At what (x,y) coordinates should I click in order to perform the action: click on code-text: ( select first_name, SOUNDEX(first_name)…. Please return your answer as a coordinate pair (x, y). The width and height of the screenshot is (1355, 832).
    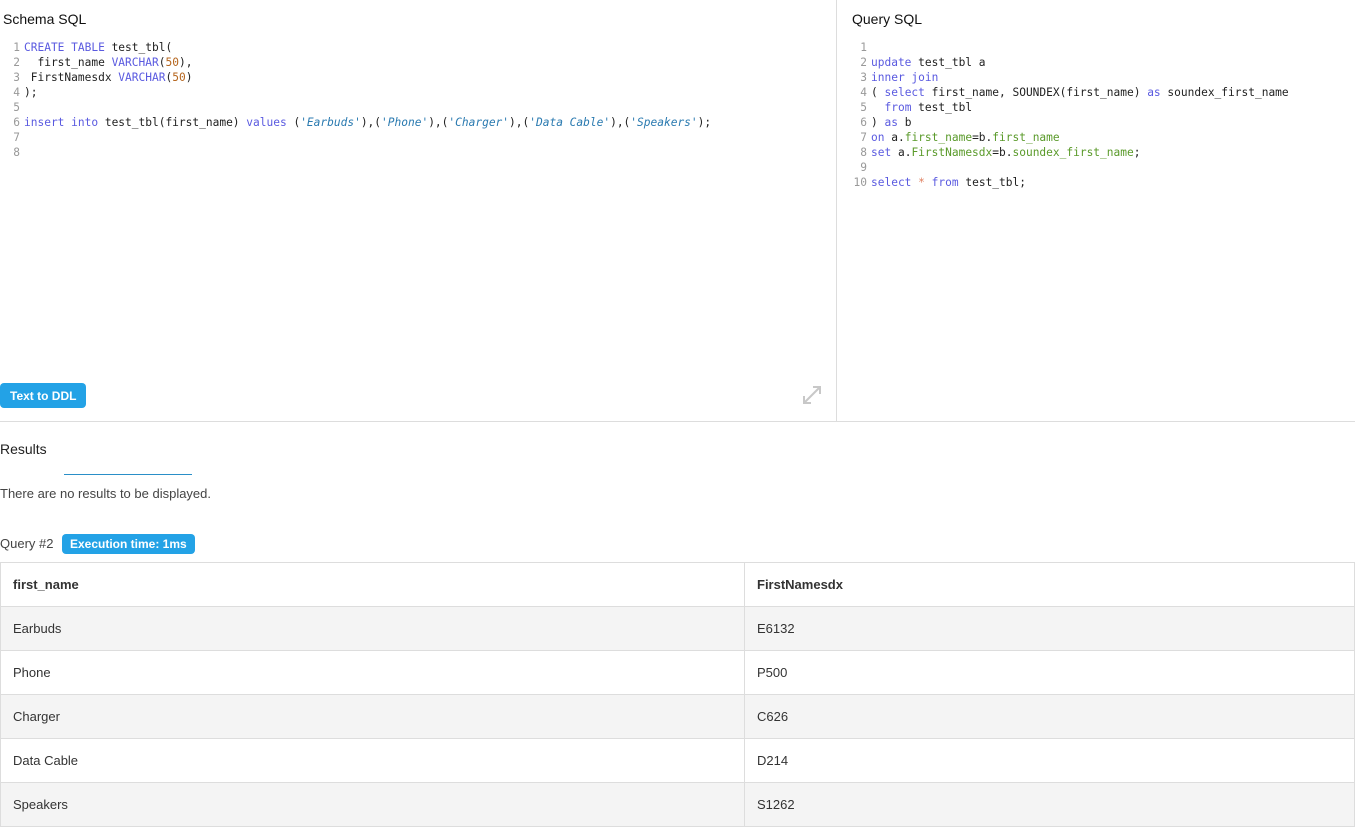
    Looking at the image, I should click on (1080, 92).